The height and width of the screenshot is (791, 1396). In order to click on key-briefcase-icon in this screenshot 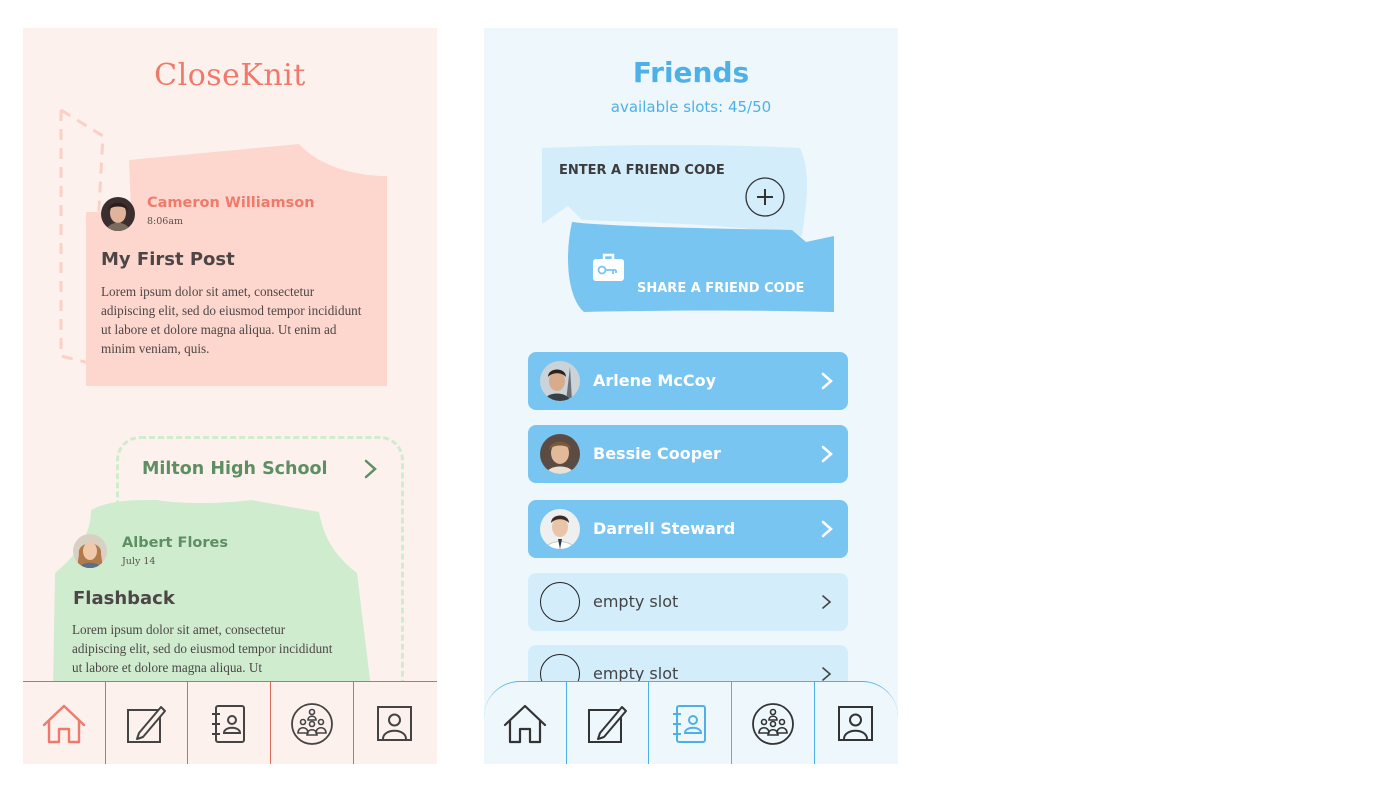, I will do `click(608, 267)`.